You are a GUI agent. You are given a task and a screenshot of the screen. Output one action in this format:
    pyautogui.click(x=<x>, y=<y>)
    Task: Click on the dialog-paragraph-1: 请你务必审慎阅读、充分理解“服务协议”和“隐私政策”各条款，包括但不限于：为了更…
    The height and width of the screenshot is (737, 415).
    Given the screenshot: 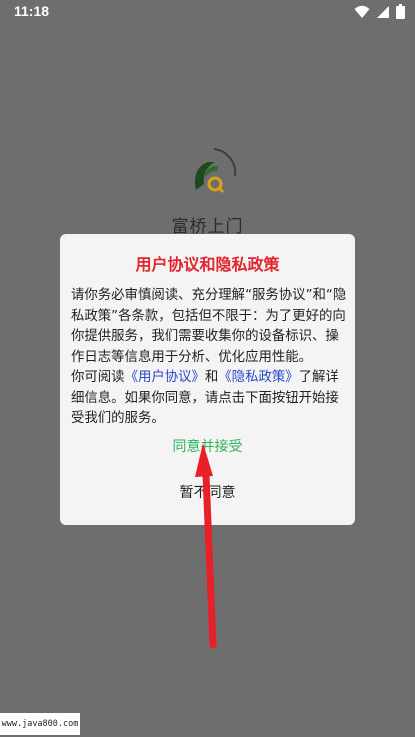 What is the action you would take?
    pyautogui.click(x=209, y=326)
    